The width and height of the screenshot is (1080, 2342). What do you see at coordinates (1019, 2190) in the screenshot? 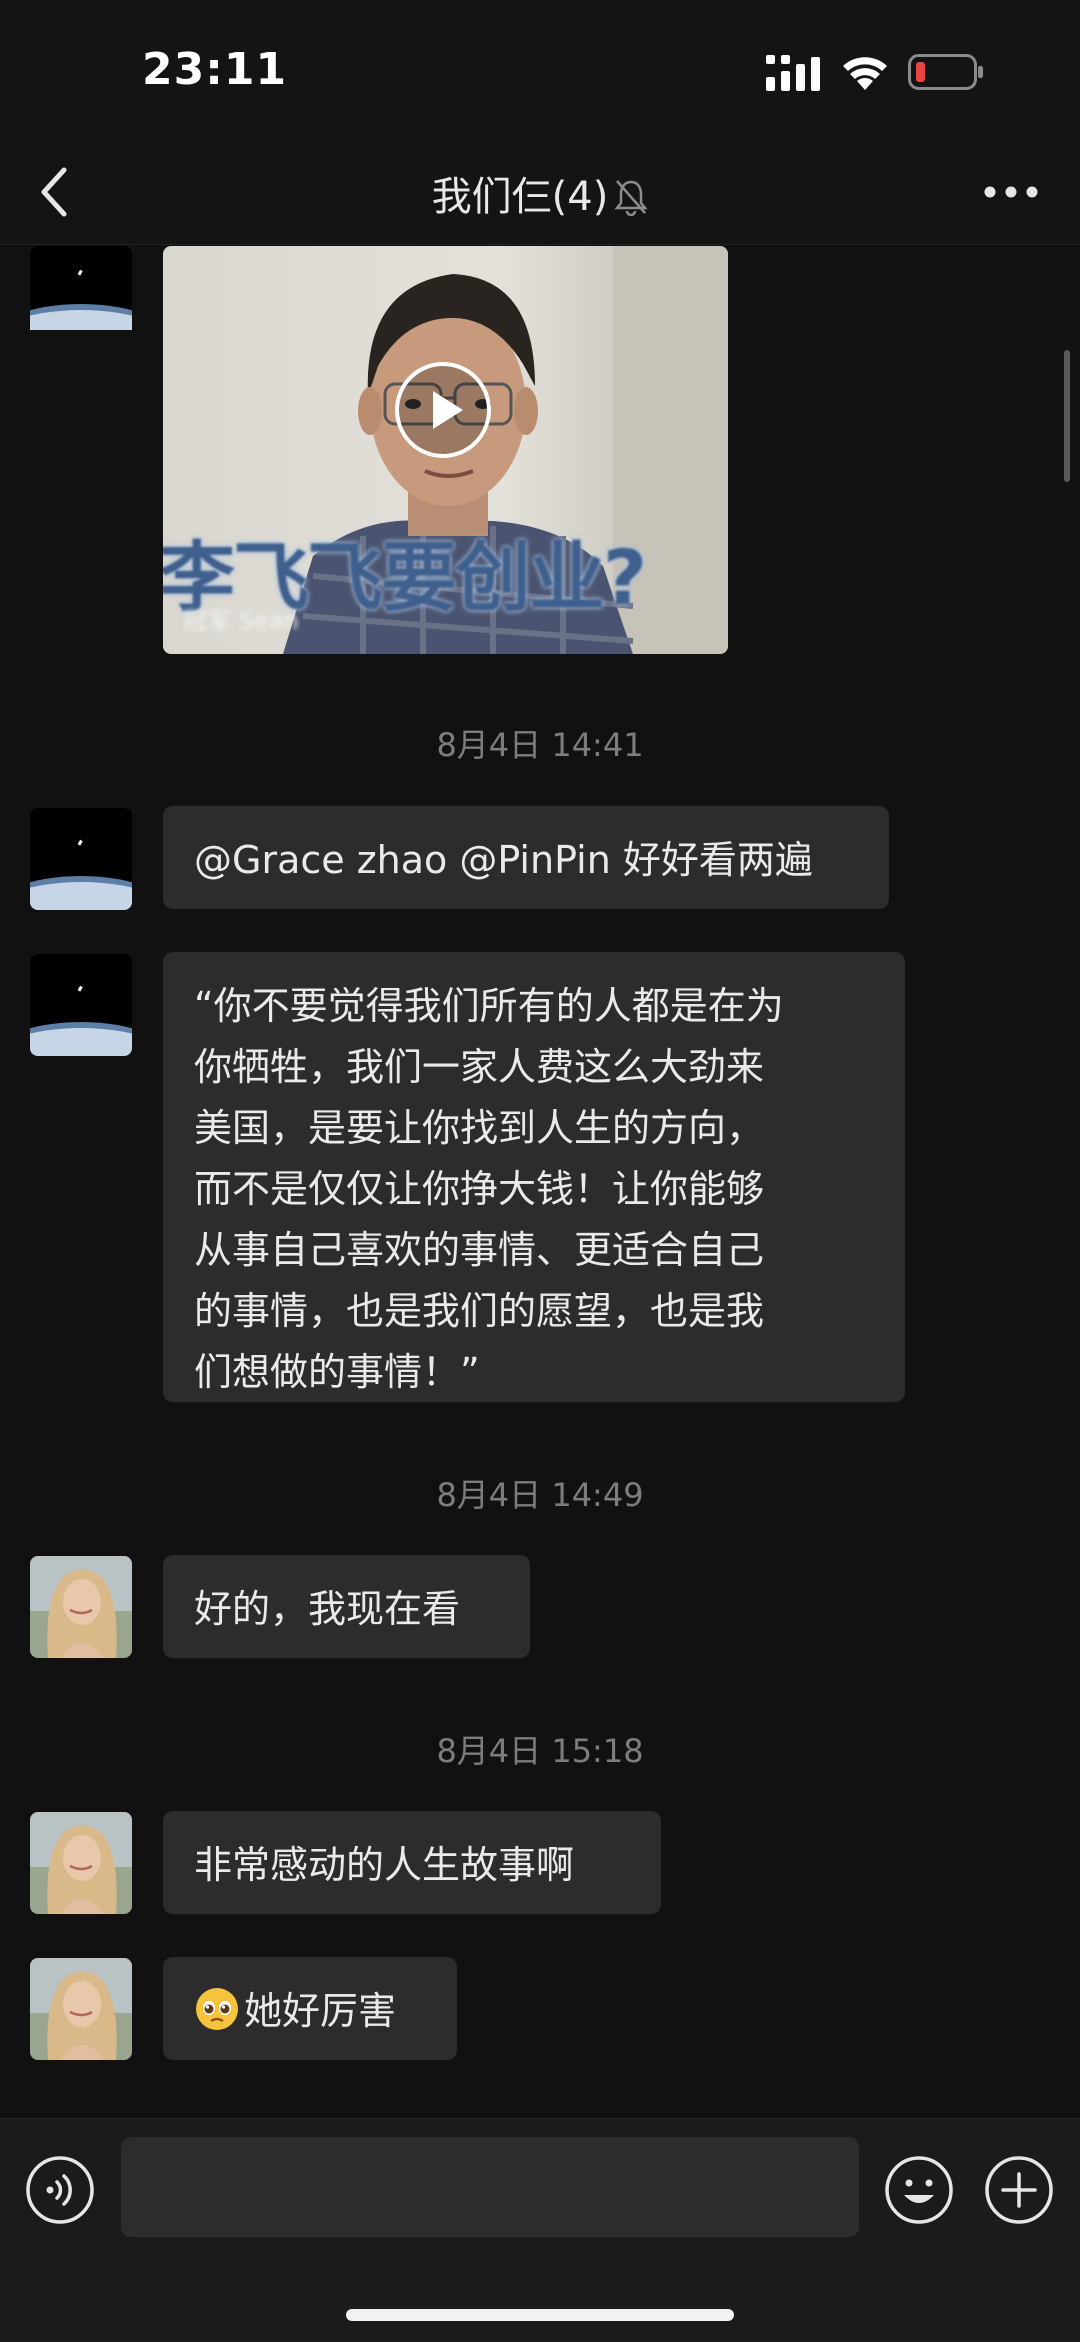
I see `plus-icon` at bounding box center [1019, 2190].